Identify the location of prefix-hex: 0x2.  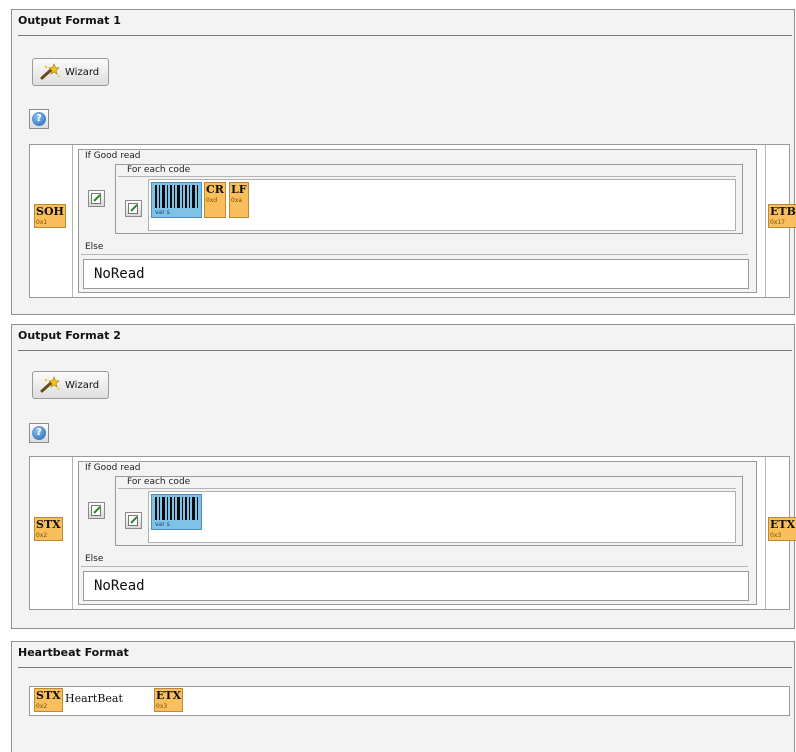
(42, 535).